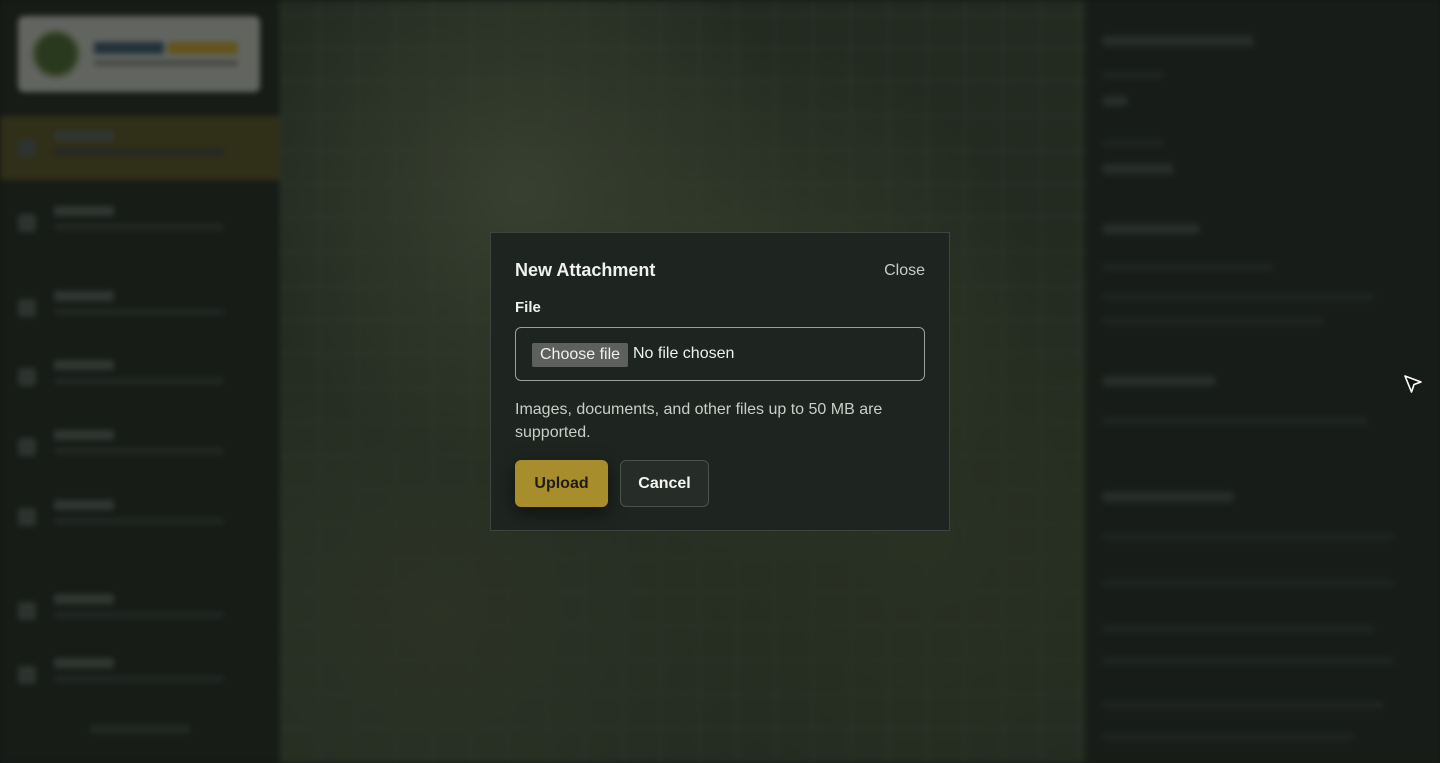 This screenshot has width=1440, height=763. I want to click on file-field-label: File, so click(528, 307).